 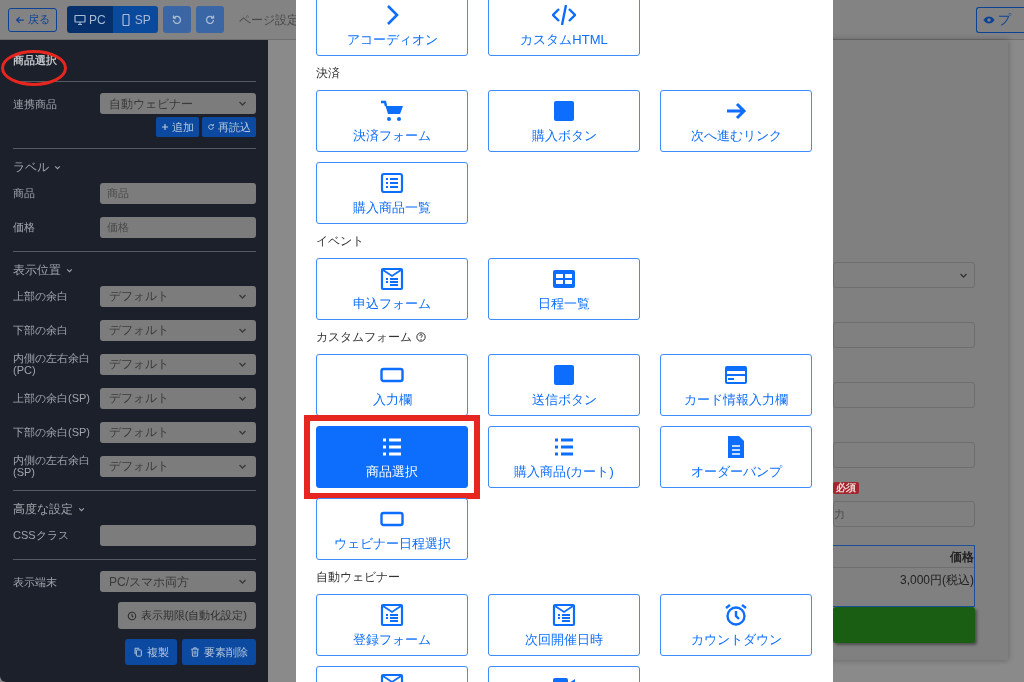 I want to click on back-button: 戻る, so click(x=32, y=19).